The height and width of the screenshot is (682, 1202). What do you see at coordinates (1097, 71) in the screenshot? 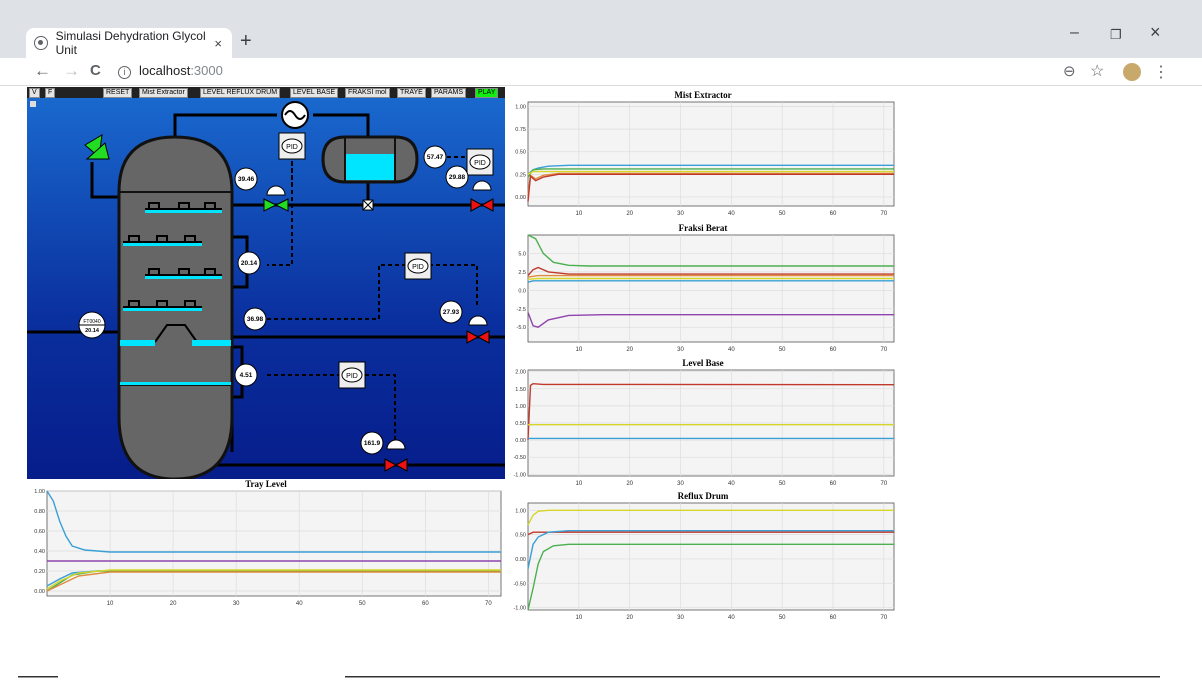
I see `bookmark-star-icon: ☆` at bounding box center [1097, 71].